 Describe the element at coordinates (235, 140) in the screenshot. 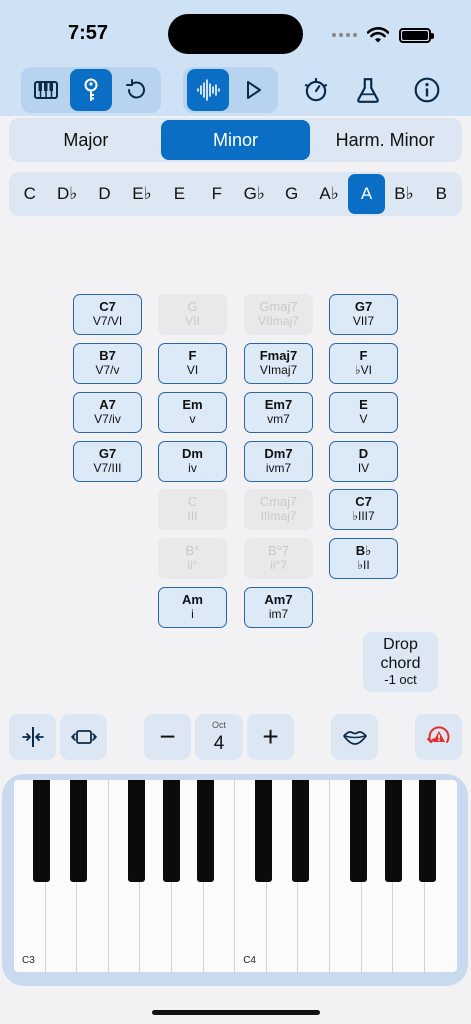

I see `scale-option-minor: Minor` at that location.